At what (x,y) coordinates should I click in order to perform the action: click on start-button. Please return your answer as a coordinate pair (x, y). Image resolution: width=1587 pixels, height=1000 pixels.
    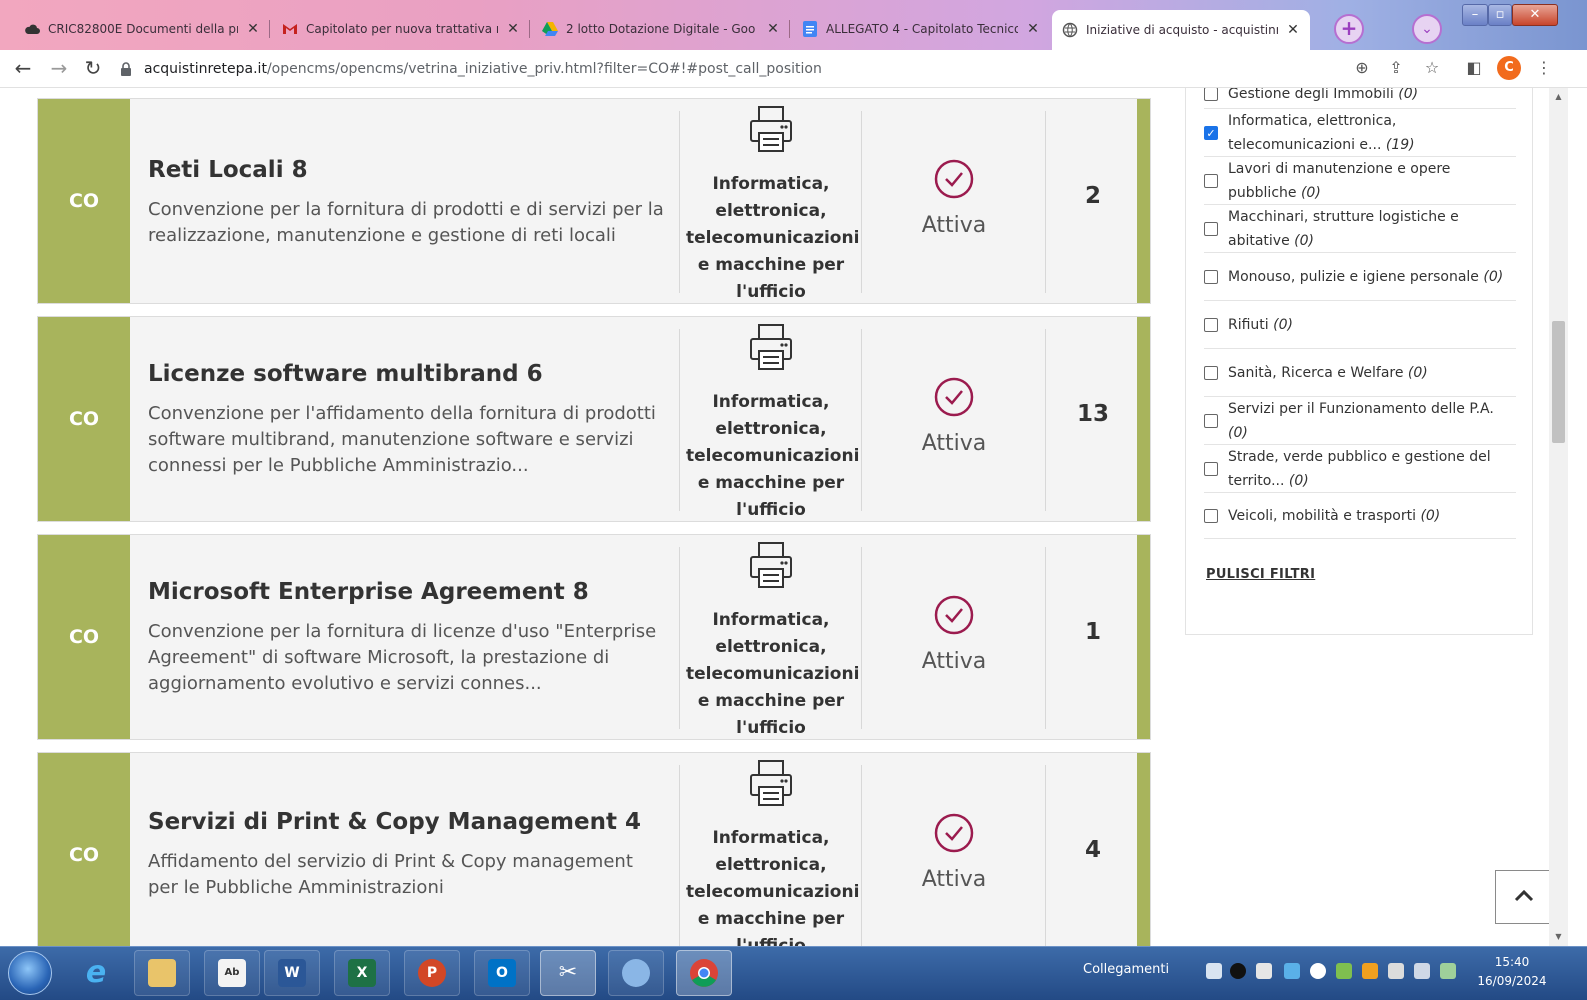
    Looking at the image, I should click on (30, 973).